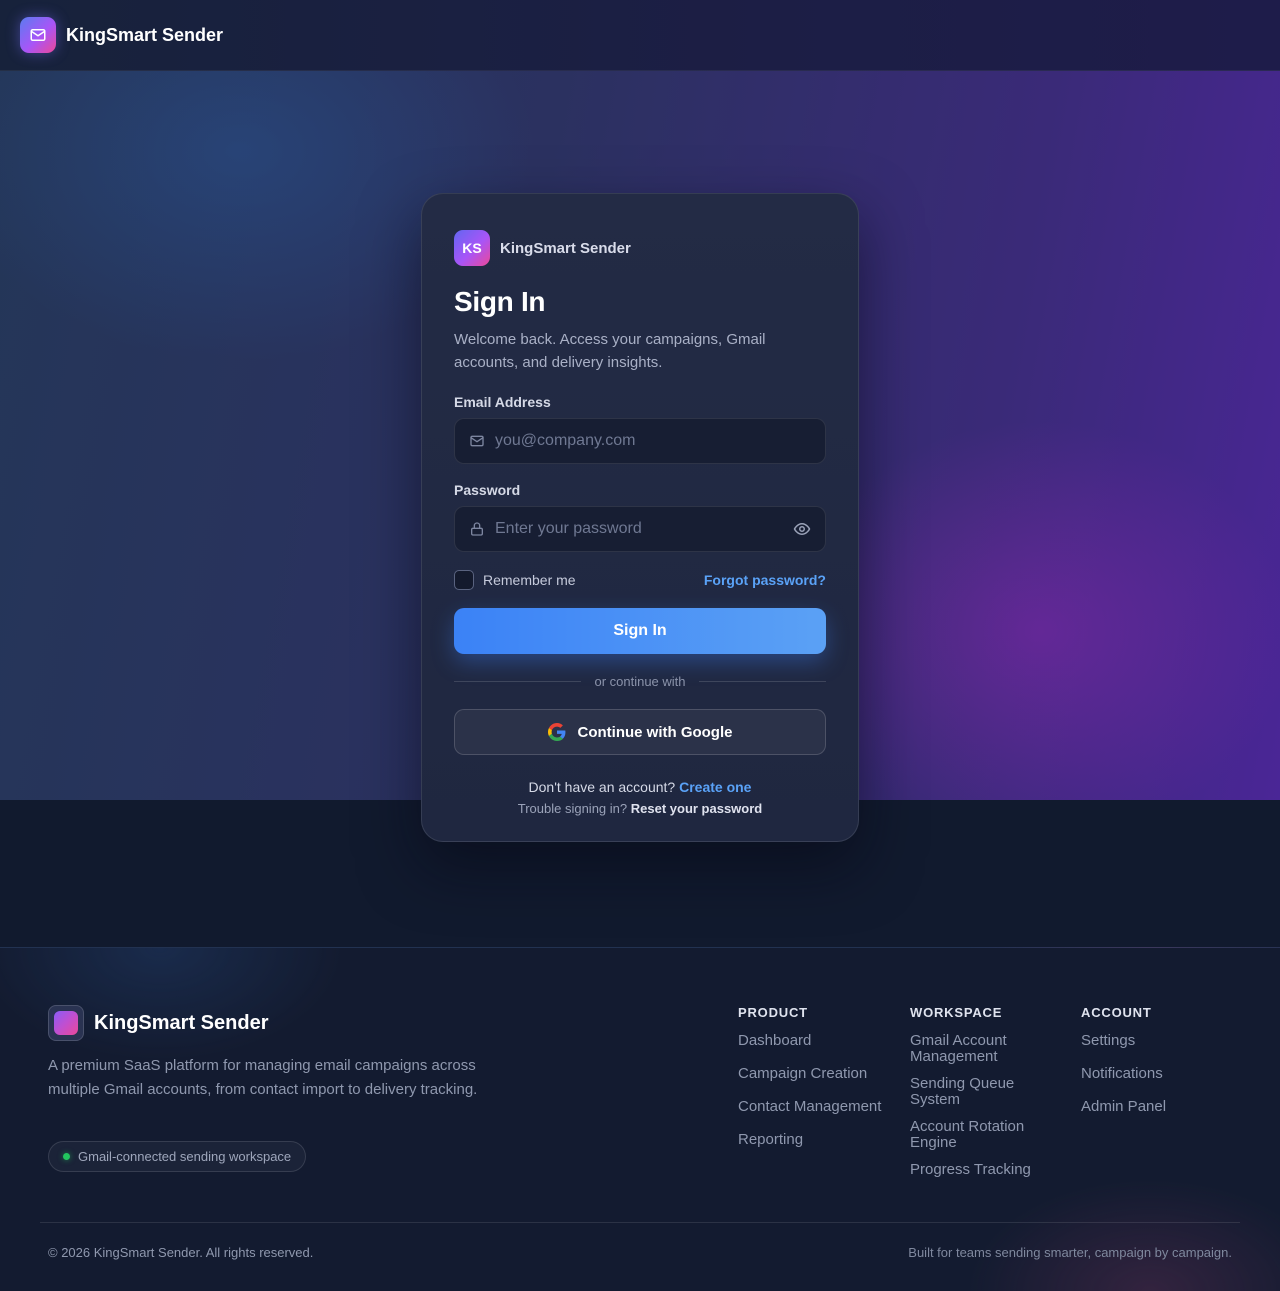  What do you see at coordinates (1156, 1074) in the screenshot?
I see `footer-link-notifications: Notifications` at bounding box center [1156, 1074].